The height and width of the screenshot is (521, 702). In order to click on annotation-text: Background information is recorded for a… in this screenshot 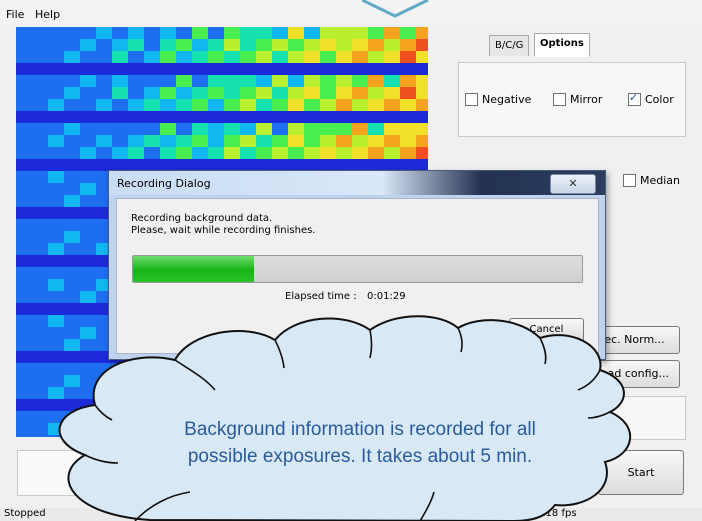, I will do `click(360, 443)`.